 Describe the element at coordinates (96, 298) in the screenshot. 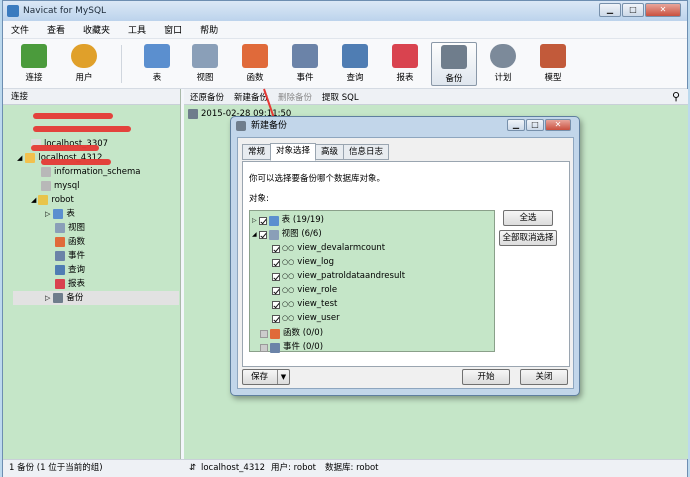

I see `tree-robot-backups: ▷ 备份` at that location.